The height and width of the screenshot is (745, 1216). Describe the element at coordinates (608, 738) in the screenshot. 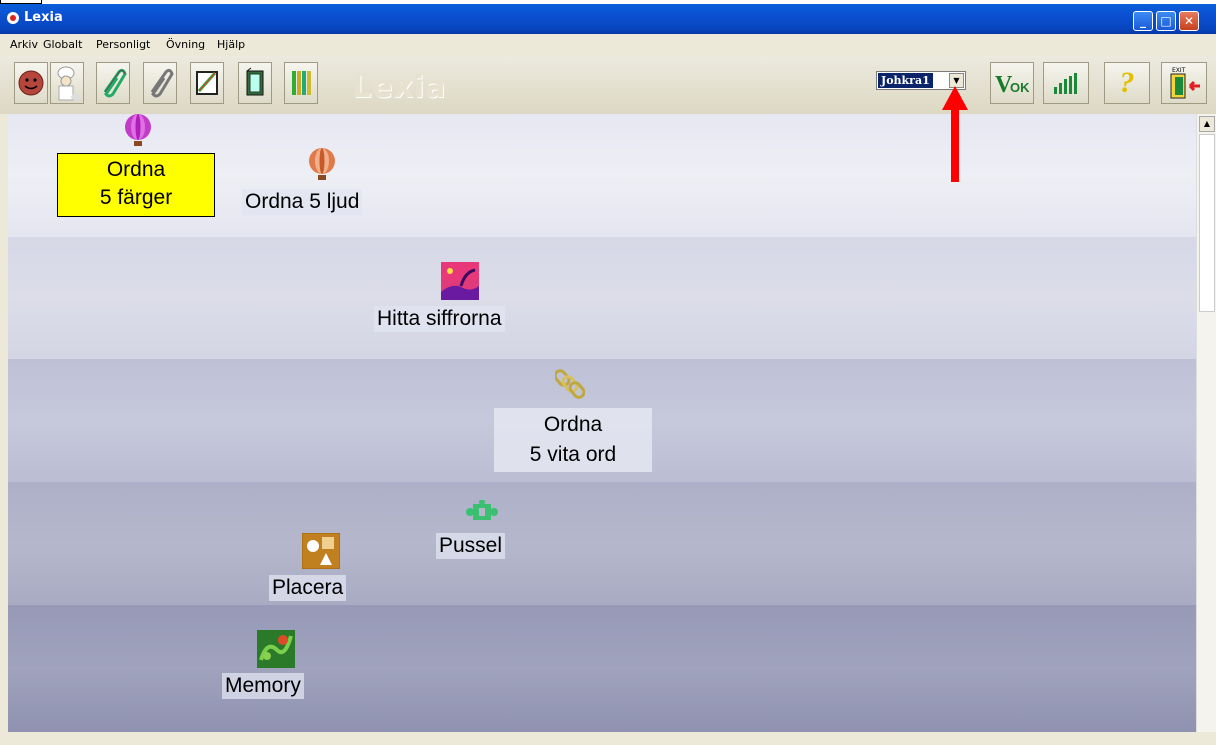

I see `status-bar` at that location.